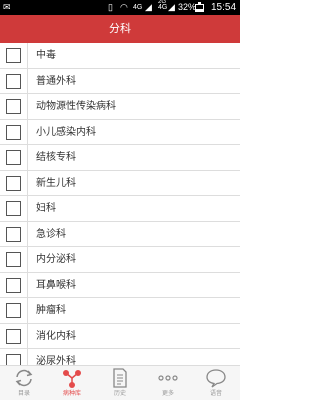  What do you see at coordinates (120, 132) in the screenshot?
I see `list-item: 小儿感染内科` at bounding box center [120, 132].